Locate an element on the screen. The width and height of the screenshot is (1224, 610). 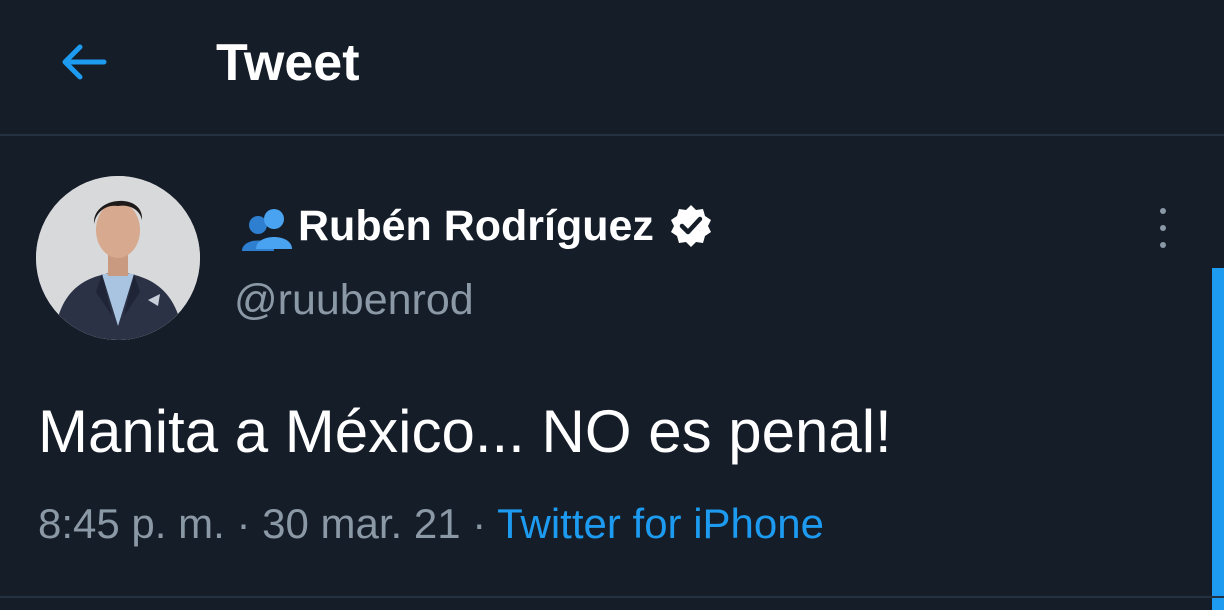
avatar is located at coordinates (118, 258).